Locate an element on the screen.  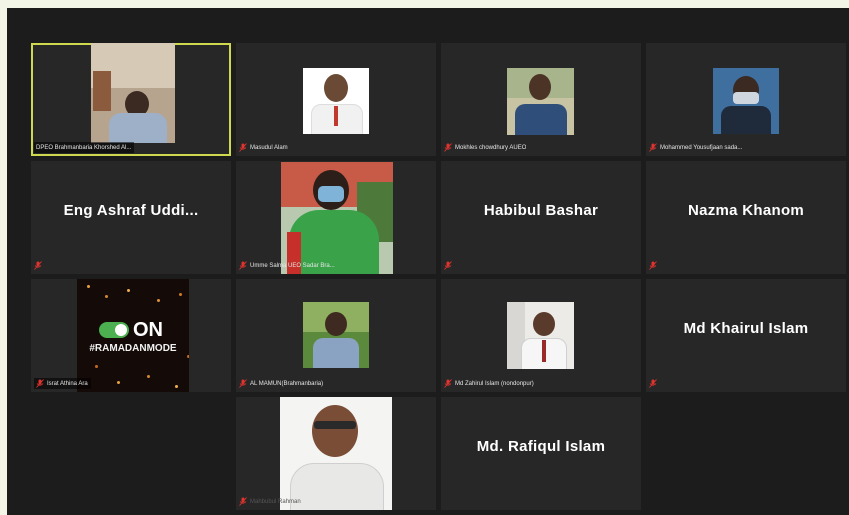
participant-tile: Mokhles chowdhury AUEO is located at coordinates (541, 99).